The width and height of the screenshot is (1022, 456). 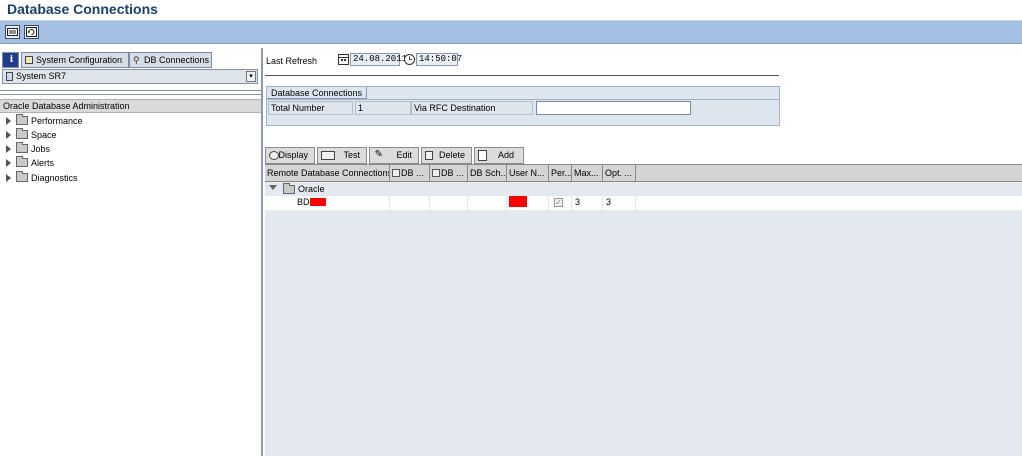 I want to click on add-button-label: Add, so click(x=505, y=155).